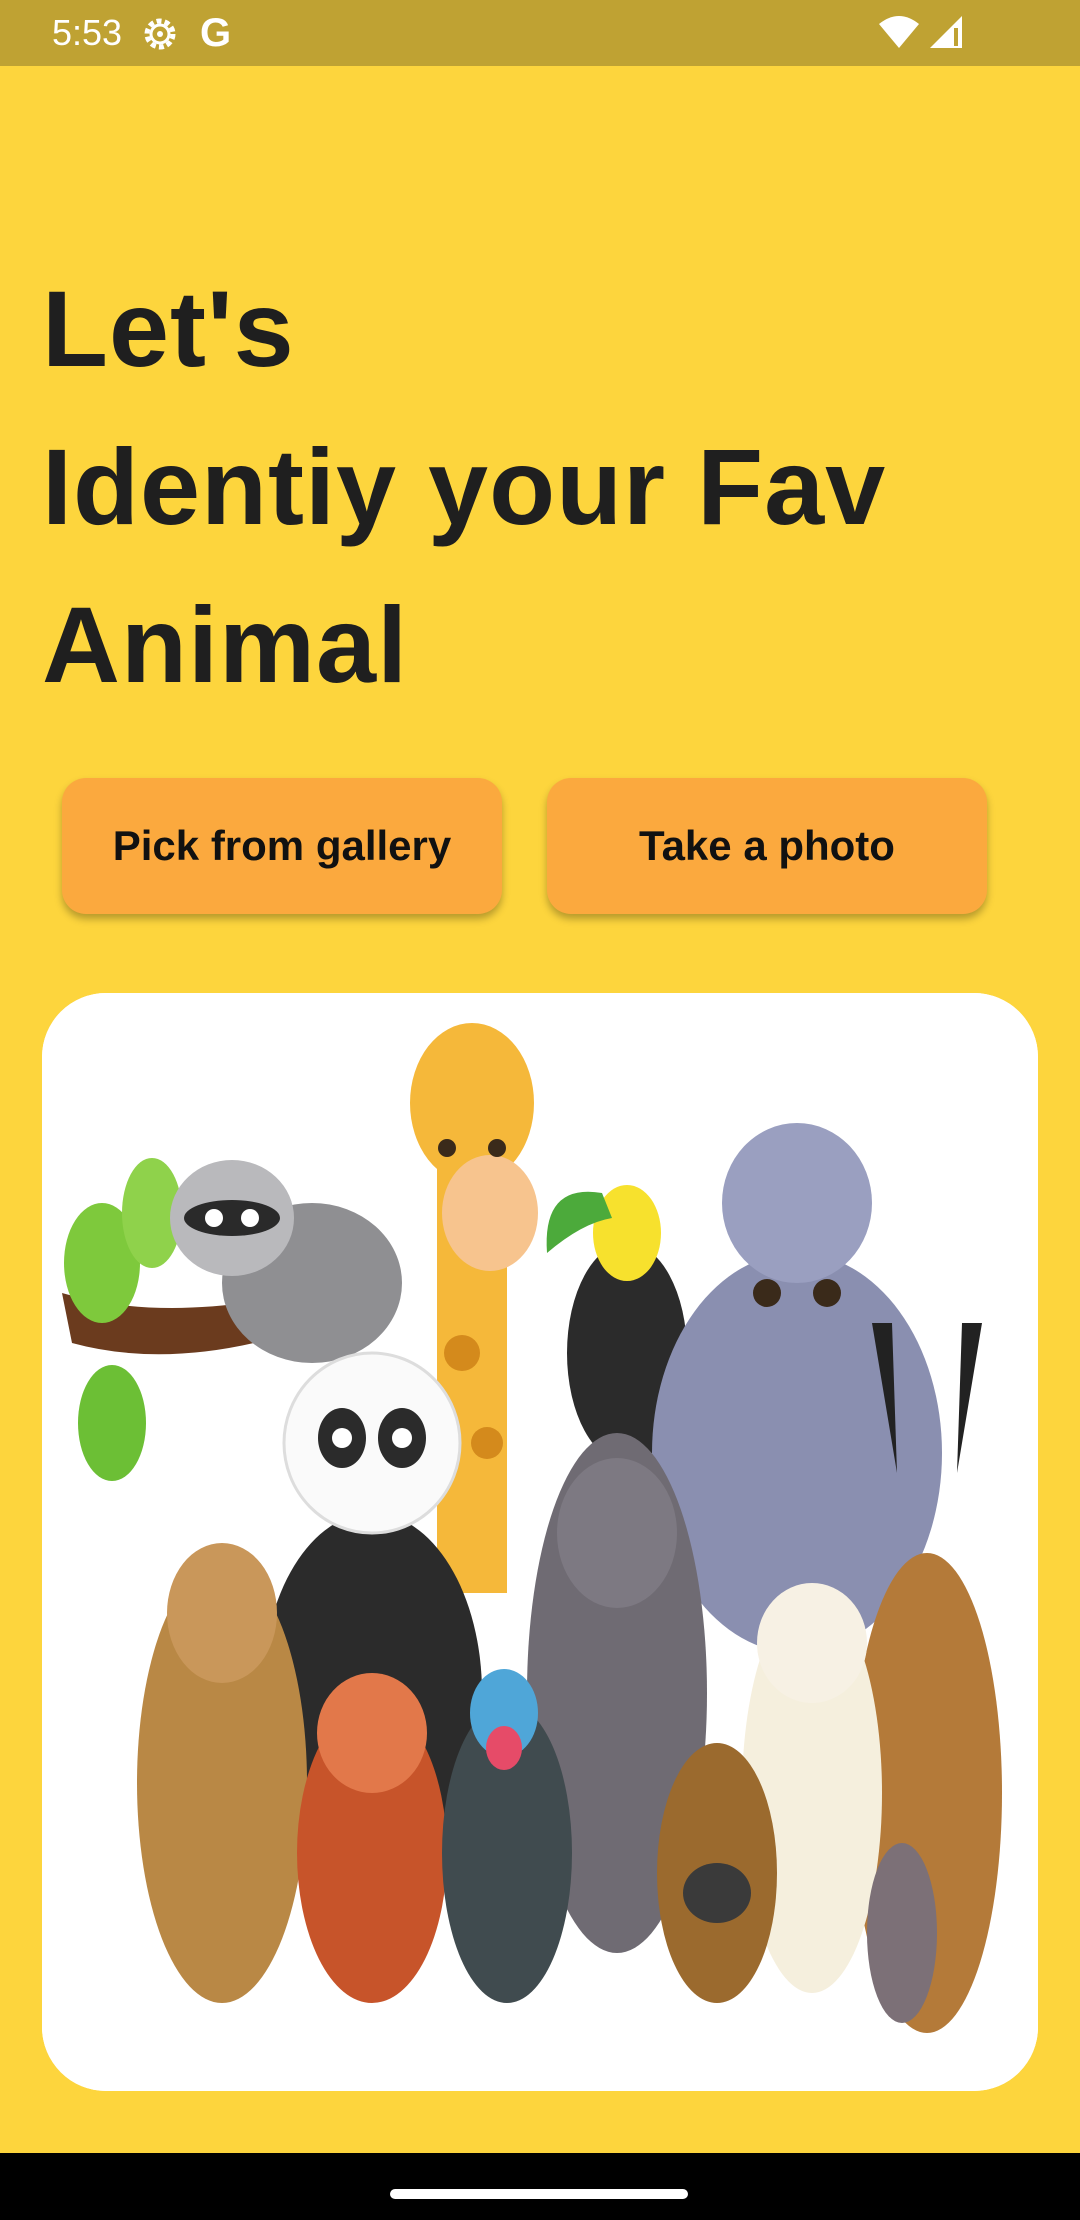  Describe the element at coordinates (540, 2186) in the screenshot. I see `navigation-bar` at that location.